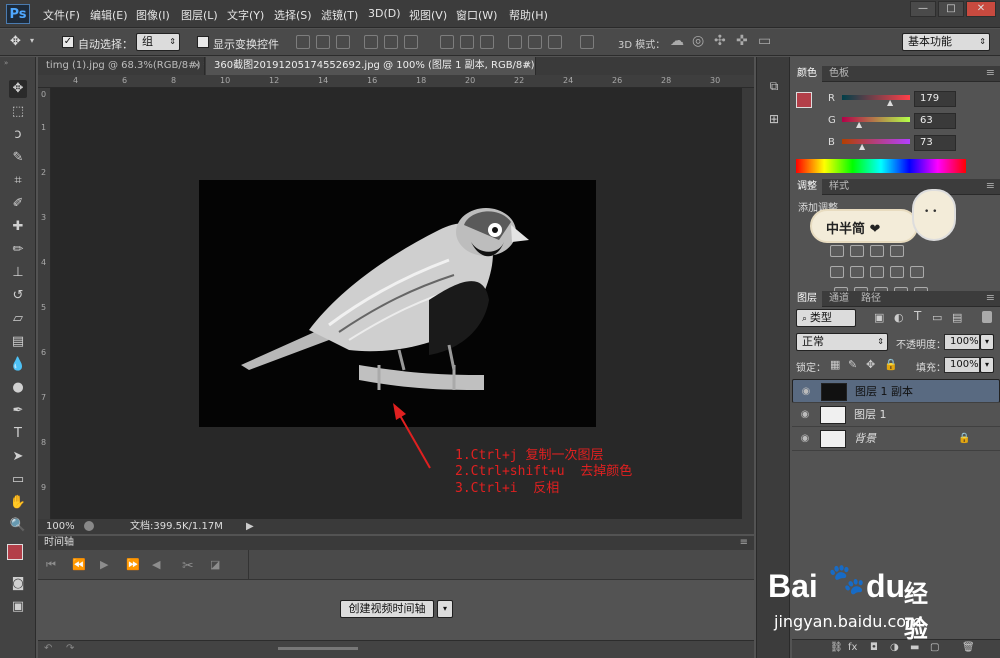  Describe the element at coordinates (293, 15) in the screenshot. I see `menu-select: 选择(S)` at that location.